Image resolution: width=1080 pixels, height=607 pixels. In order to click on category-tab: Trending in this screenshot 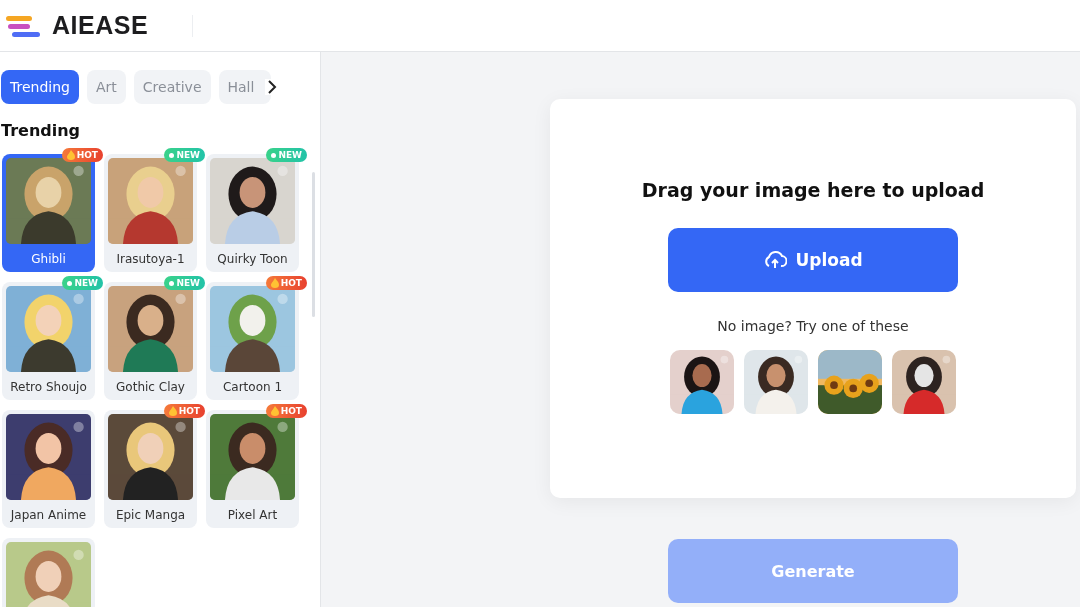, I will do `click(40, 87)`.